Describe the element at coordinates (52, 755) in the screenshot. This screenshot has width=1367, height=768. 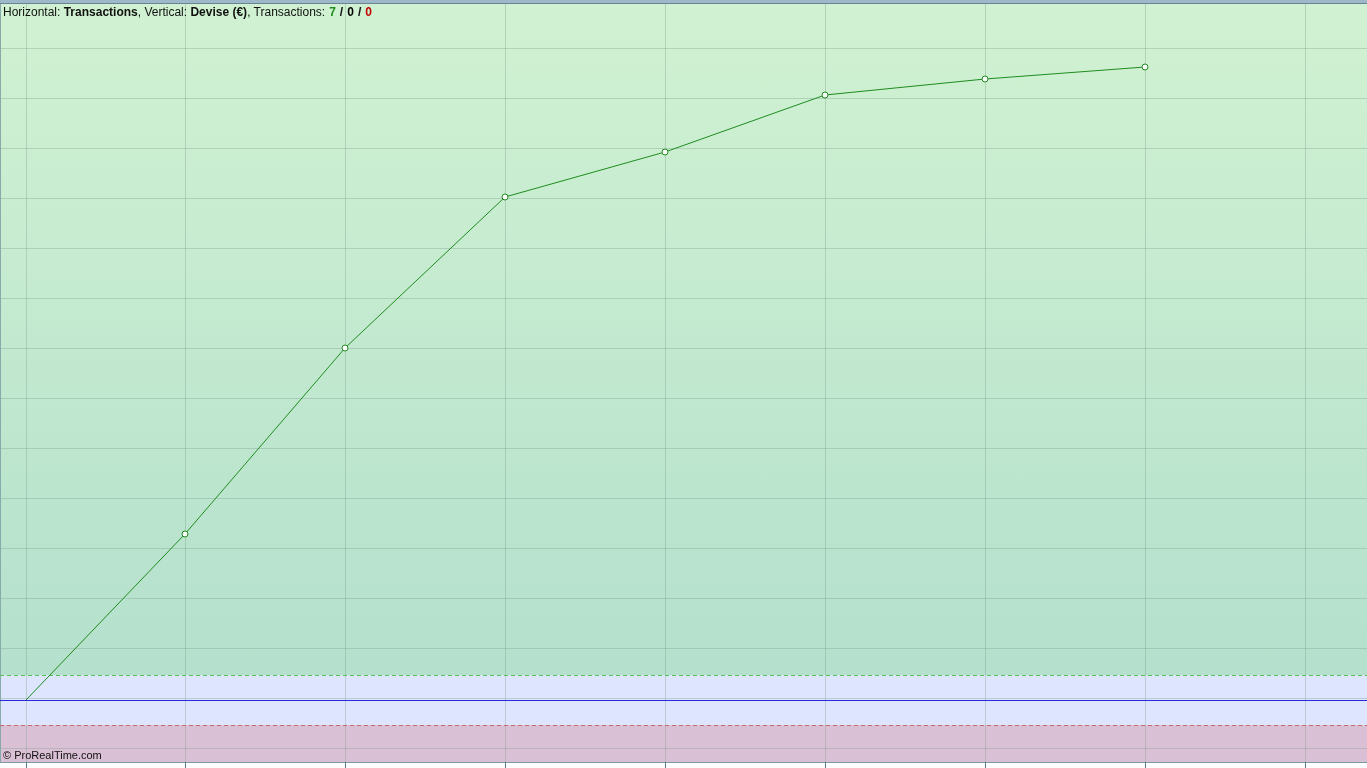
I see `copyright-text: © ProRealTime.com` at that location.